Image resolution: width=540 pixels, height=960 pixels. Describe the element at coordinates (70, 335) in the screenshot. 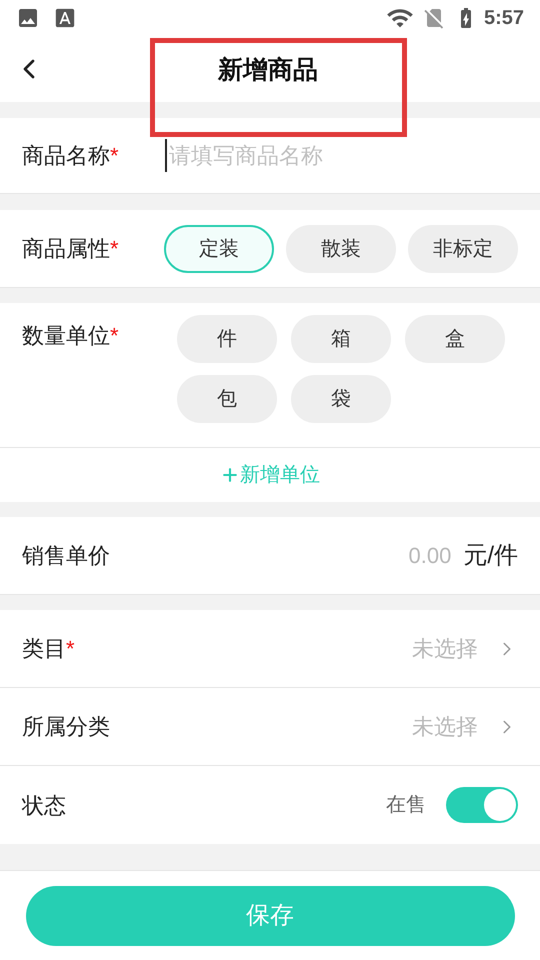

I see `field-label: 数量单位*` at that location.